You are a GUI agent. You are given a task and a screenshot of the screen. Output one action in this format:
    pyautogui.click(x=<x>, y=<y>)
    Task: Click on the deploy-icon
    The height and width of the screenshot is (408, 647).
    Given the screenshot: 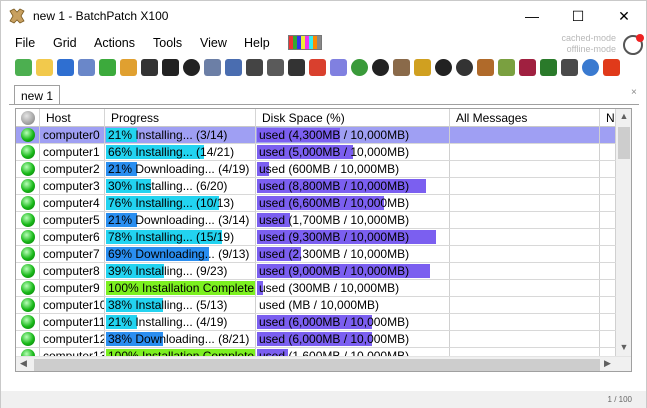 What is the action you would take?
    pyautogui.click(x=401, y=67)
    